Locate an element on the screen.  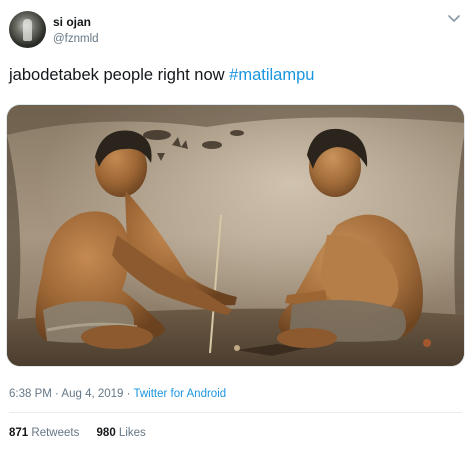
avatar is located at coordinates (27, 29).